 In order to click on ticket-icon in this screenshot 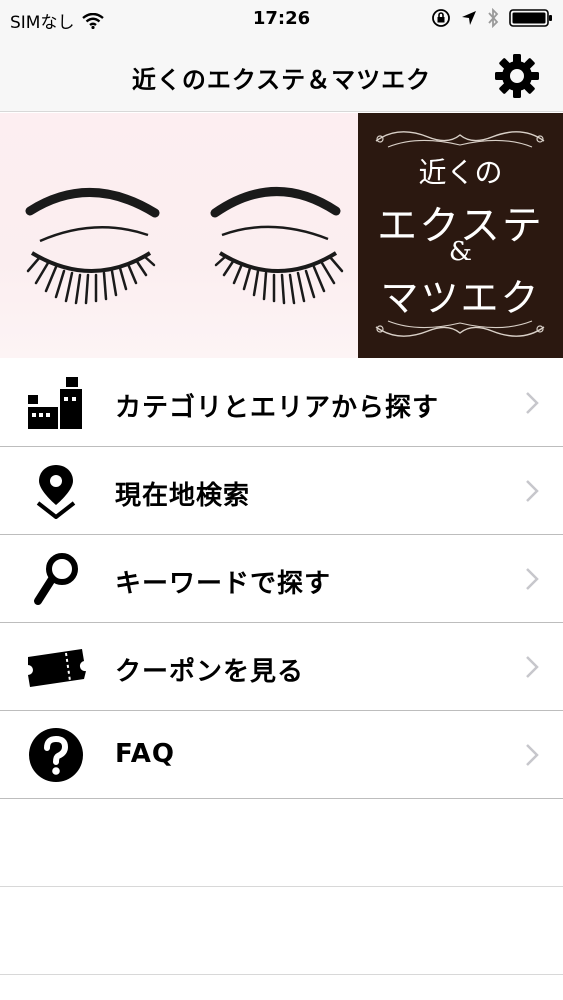, I will do `click(57, 668)`.